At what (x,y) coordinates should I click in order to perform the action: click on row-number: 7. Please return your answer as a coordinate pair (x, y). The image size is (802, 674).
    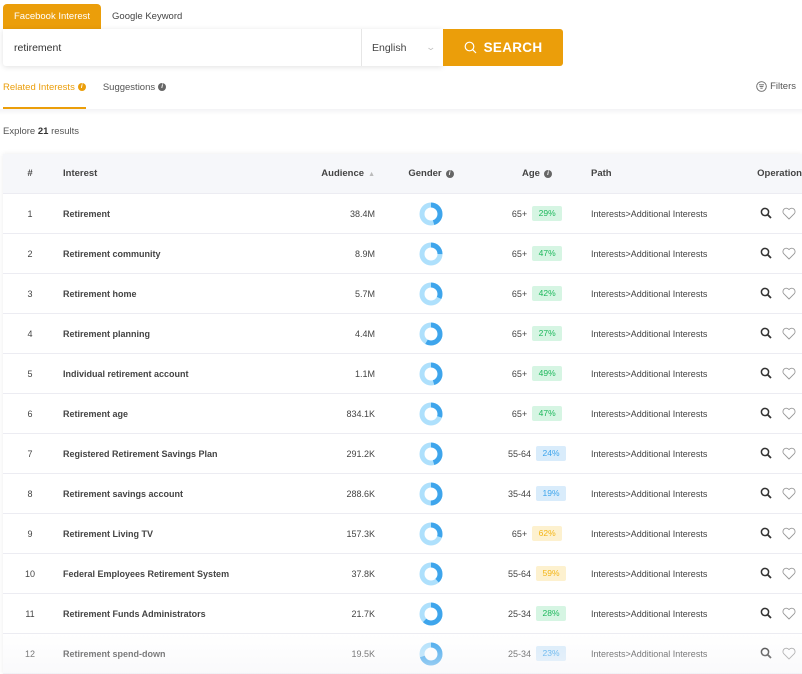
    Looking at the image, I should click on (30, 453).